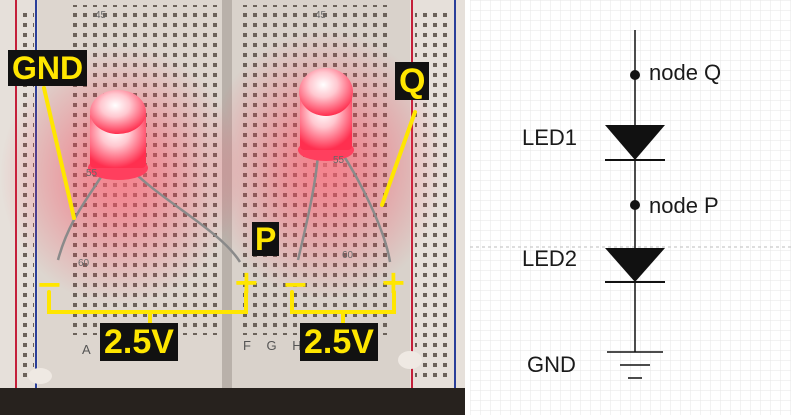 This screenshot has height=415, width=791. What do you see at coordinates (246, 282) in the screenshot?
I see `plus-sign-led1: +` at bounding box center [246, 282].